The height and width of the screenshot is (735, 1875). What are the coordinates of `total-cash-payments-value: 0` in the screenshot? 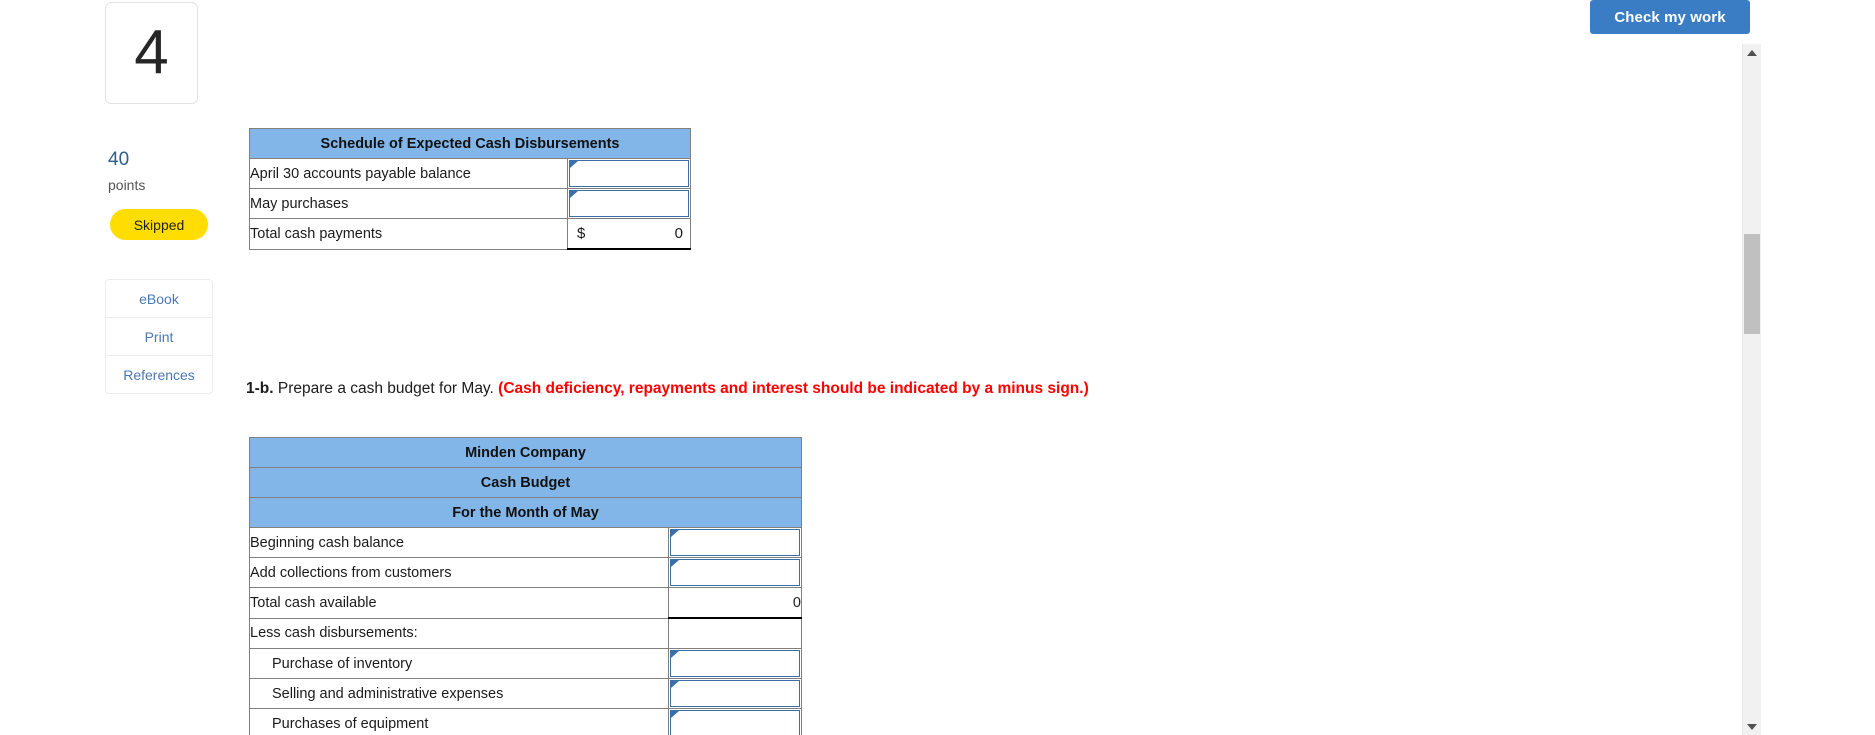 It's located at (679, 233).